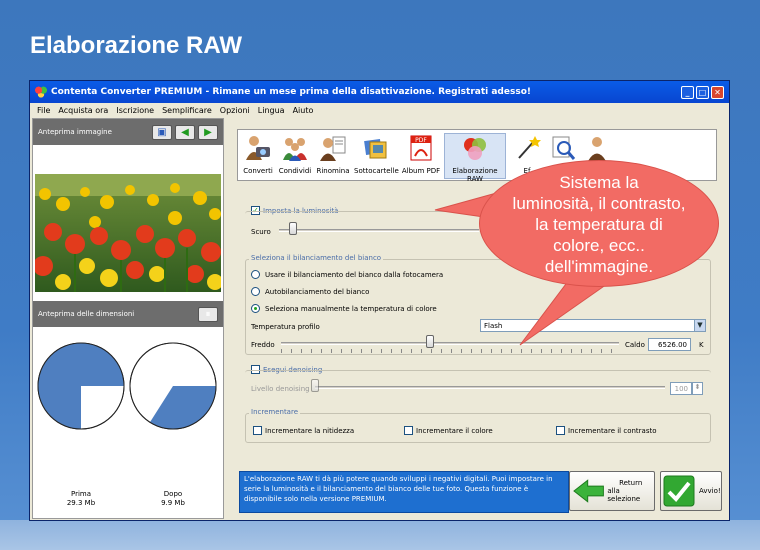 Image resolution: width=760 pixels, height=550 pixels. What do you see at coordinates (599, 245) in the screenshot?
I see `callout-line-4: colore, ecc..` at bounding box center [599, 245].